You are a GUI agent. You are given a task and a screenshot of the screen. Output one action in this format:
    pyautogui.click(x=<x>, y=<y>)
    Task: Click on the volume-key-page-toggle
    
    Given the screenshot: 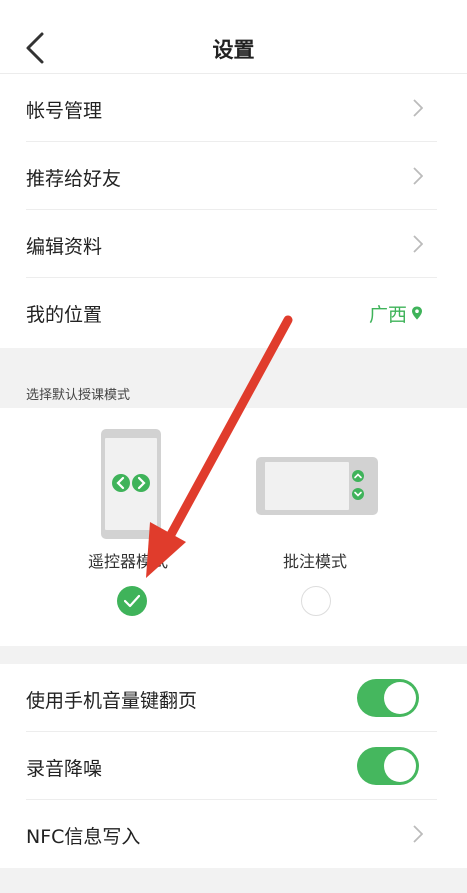 What is the action you would take?
    pyautogui.click(x=388, y=698)
    